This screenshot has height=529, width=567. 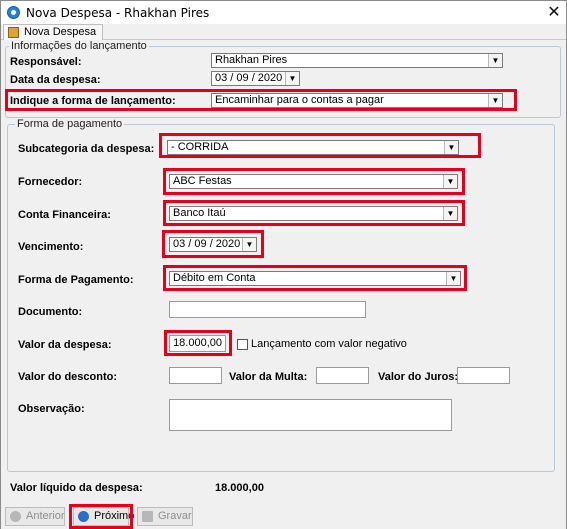 I want to click on conta-financeira-select: Banco Itaú ▼, so click(x=313, y=213).